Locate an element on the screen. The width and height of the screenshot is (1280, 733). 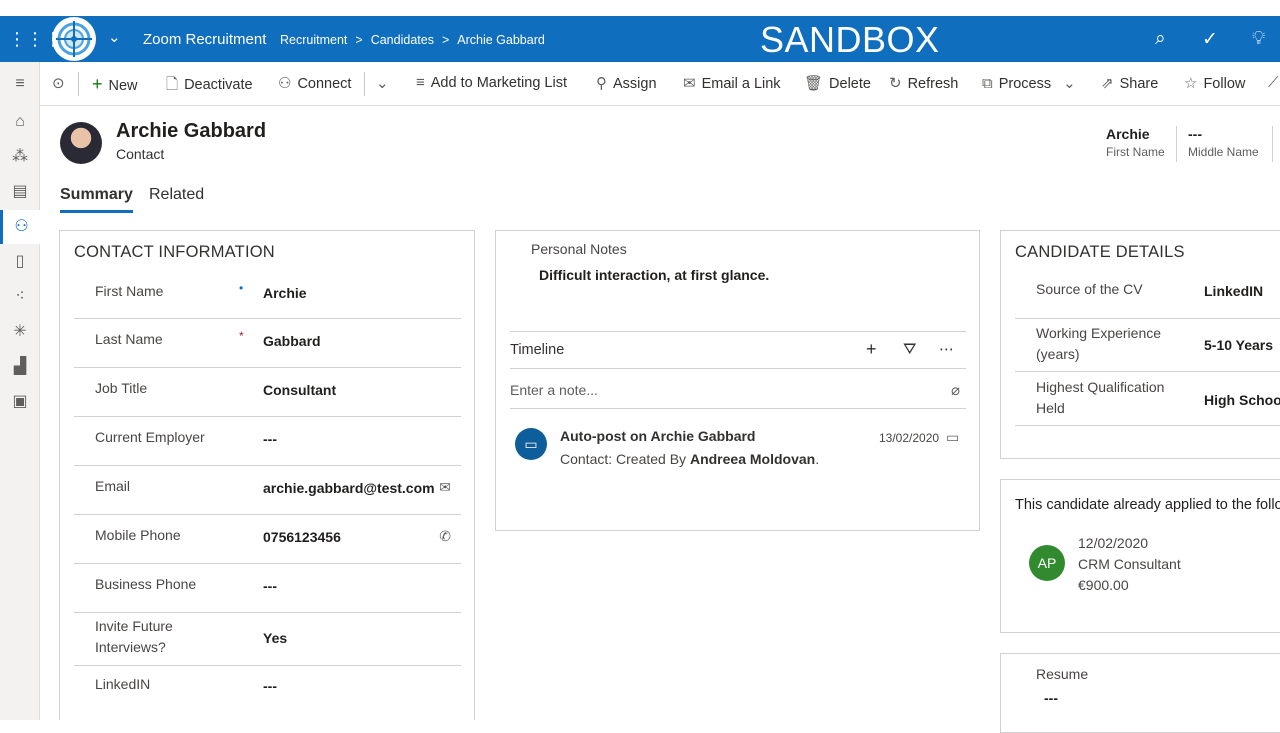
search-icon: ⌕ is located at coordinates (1160, 39).